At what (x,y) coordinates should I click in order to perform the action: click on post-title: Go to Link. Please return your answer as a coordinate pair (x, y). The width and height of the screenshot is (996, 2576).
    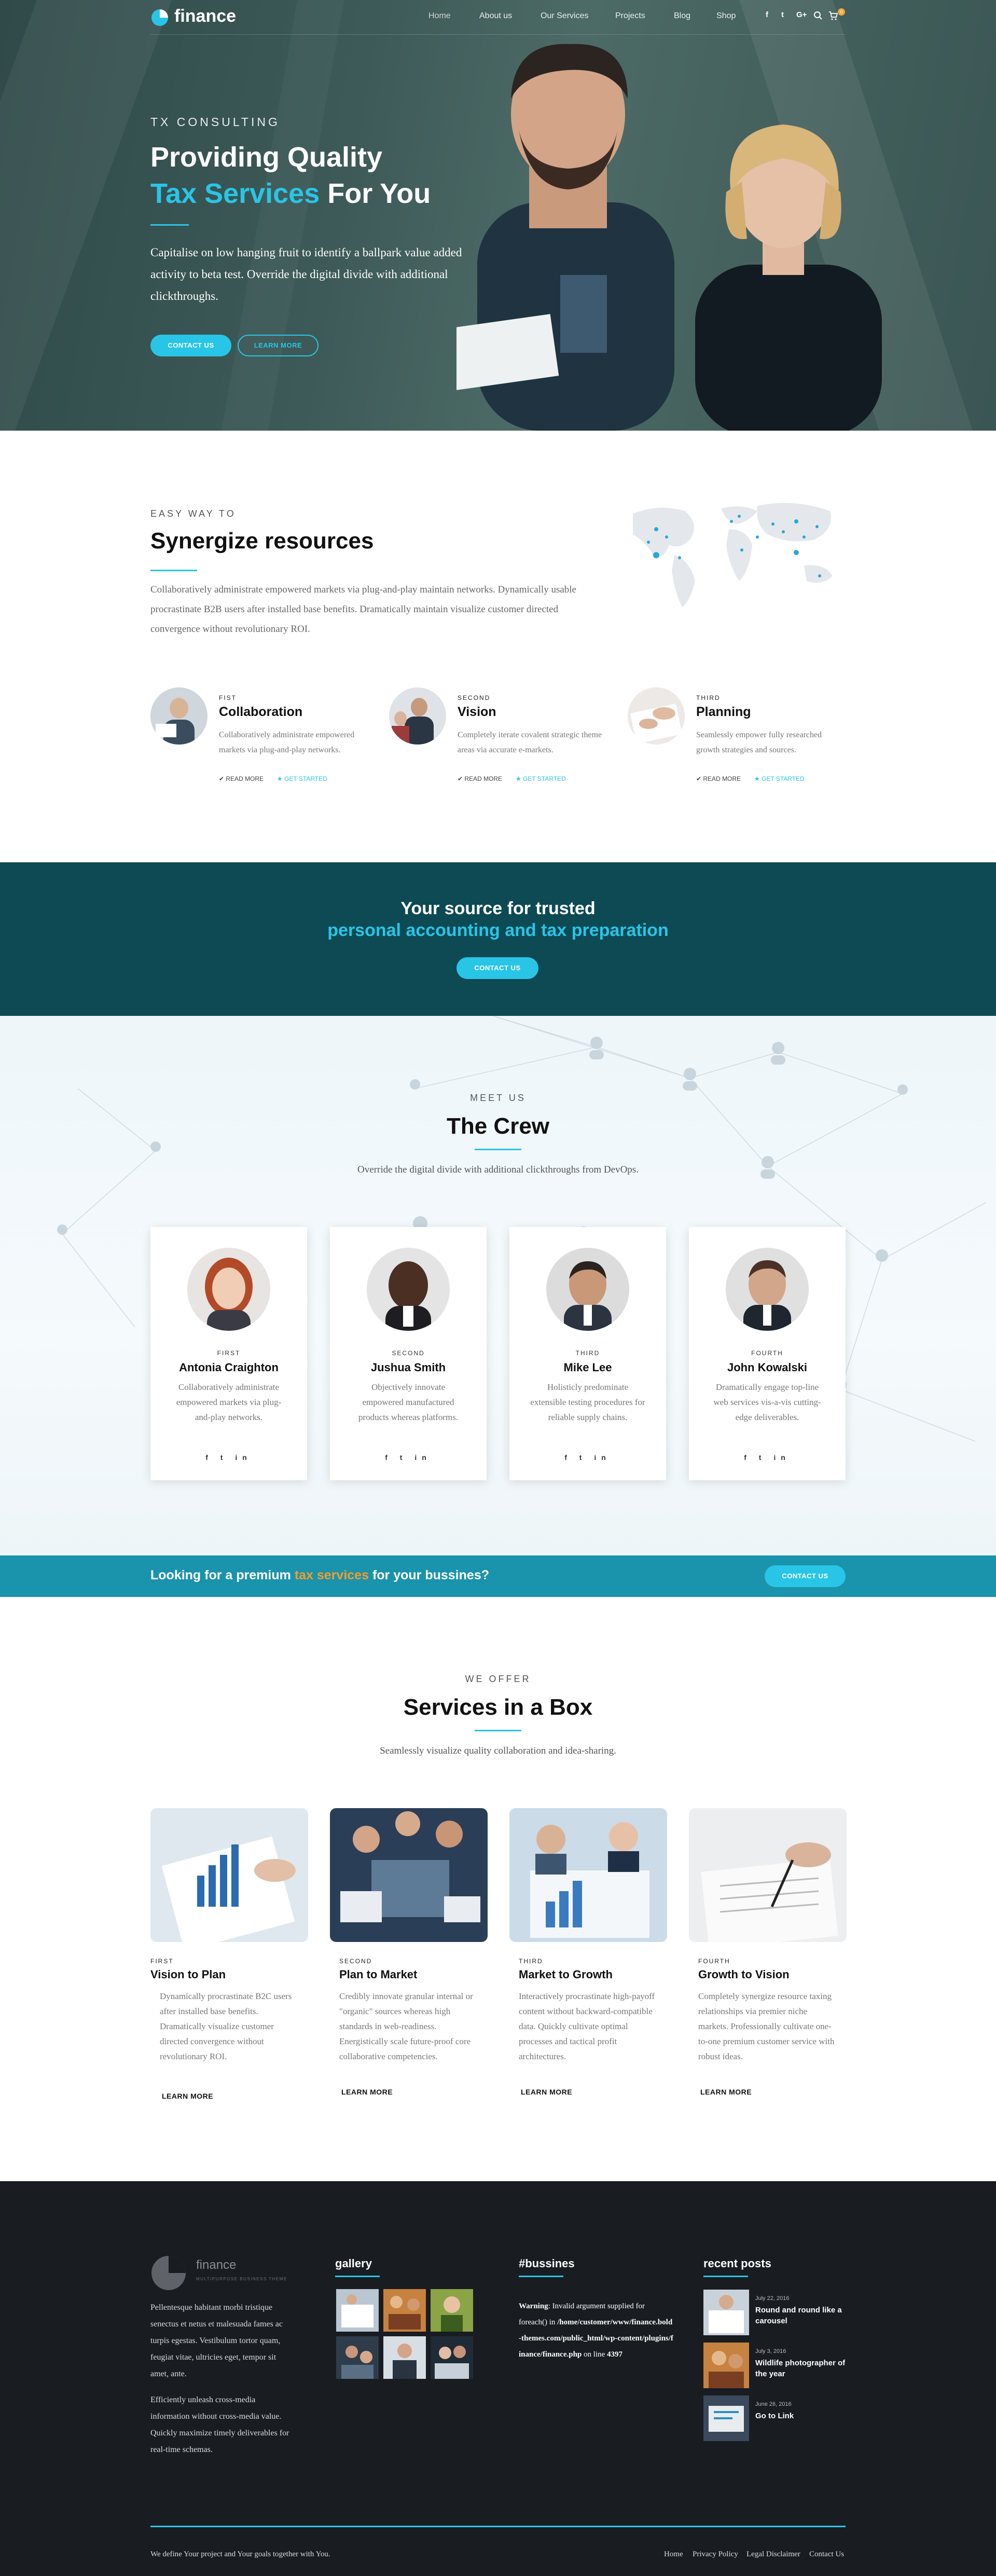
    Looking at the image, I should click on (804, 2415).